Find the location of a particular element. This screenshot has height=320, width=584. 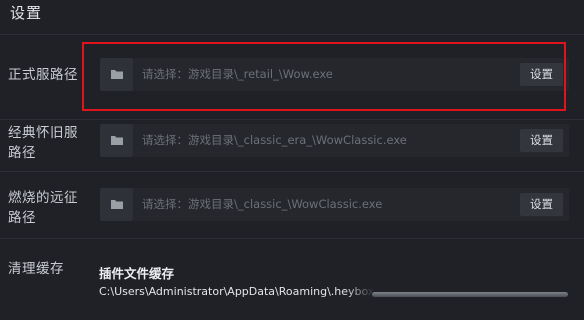

page-title: 设置 is located at coordinates (26, 13).